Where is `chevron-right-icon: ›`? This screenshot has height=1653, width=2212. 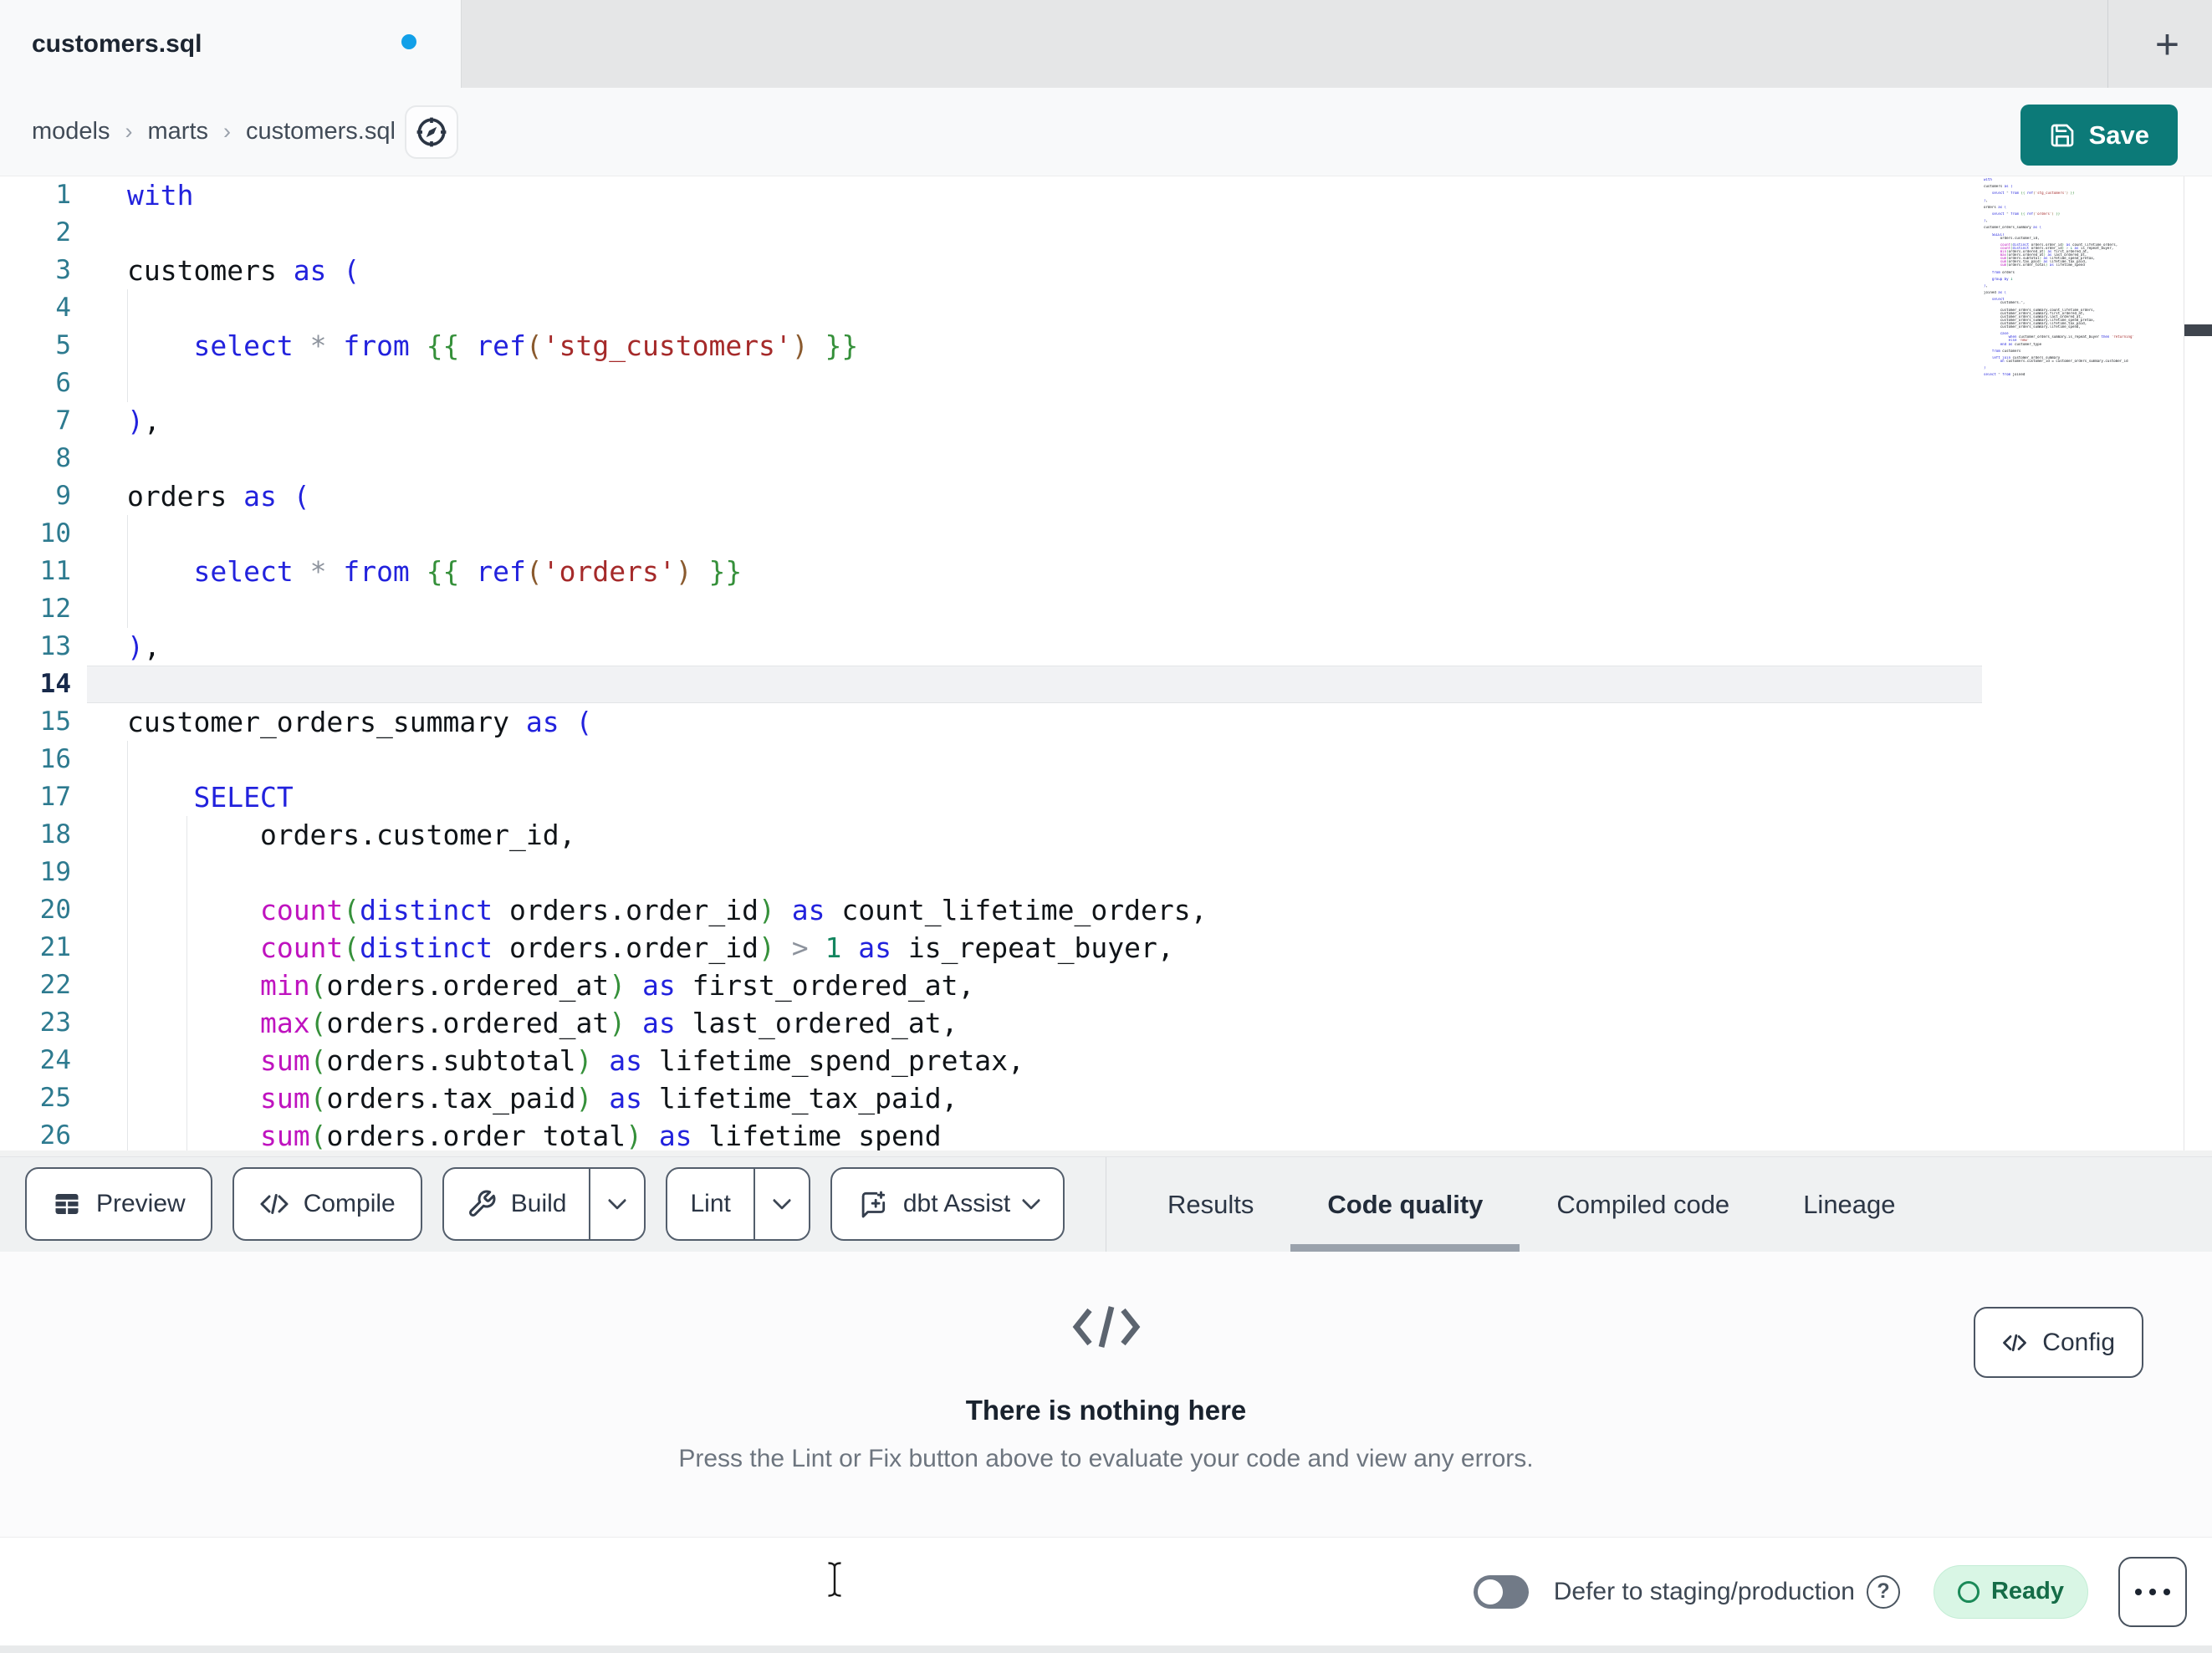
chevron-right-icon: › is located at coordinates (227, 131).